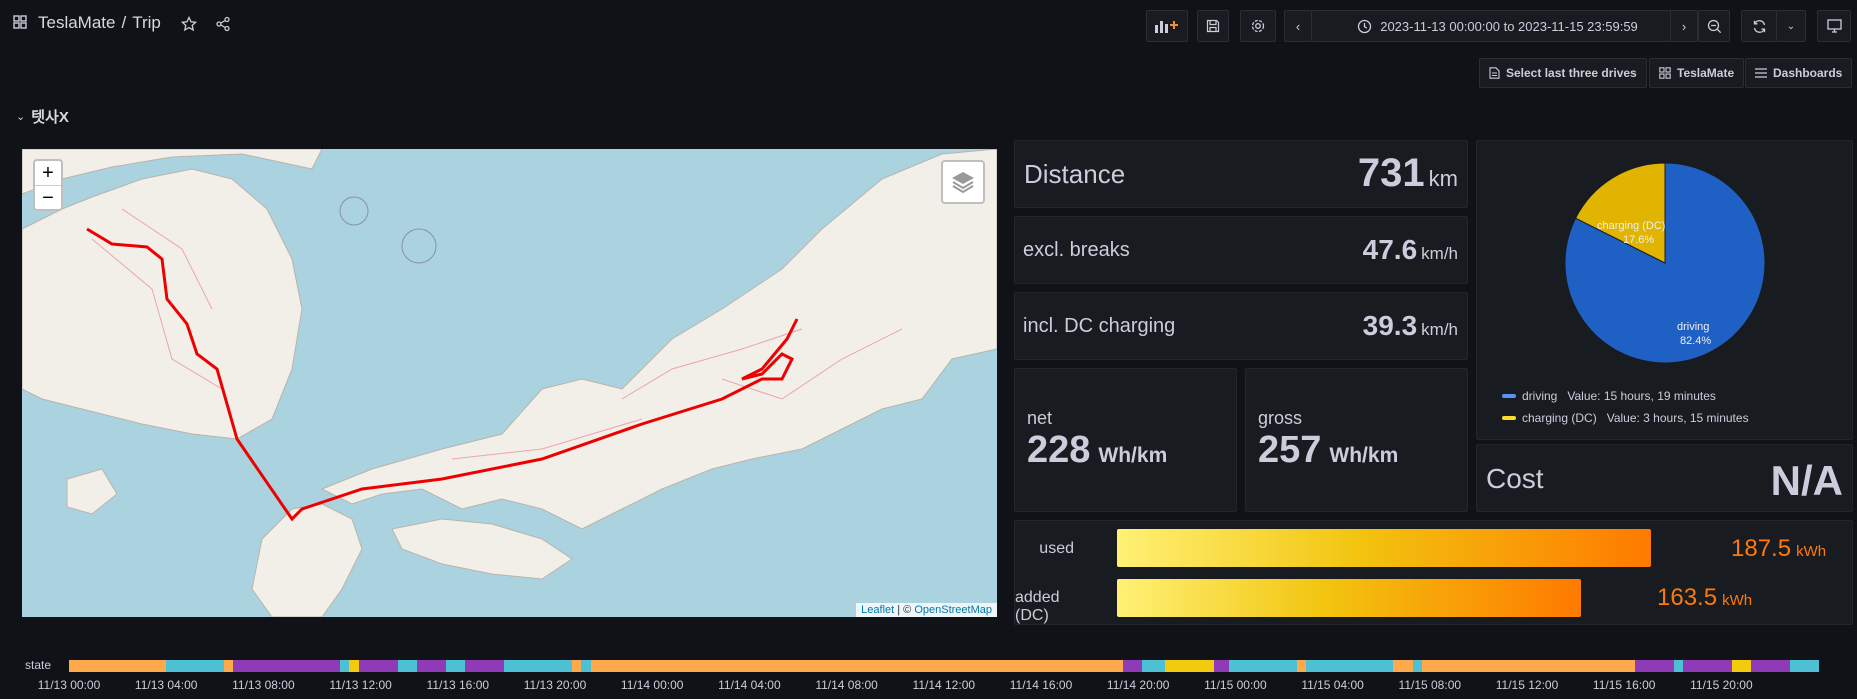 The width and height of the screenshot is (1857, 699). What do you see at coordinates (1235, 685) in the screenshot?
I see `timeline-tick: 11/15 00:00` at bounding box center [1235, 685].